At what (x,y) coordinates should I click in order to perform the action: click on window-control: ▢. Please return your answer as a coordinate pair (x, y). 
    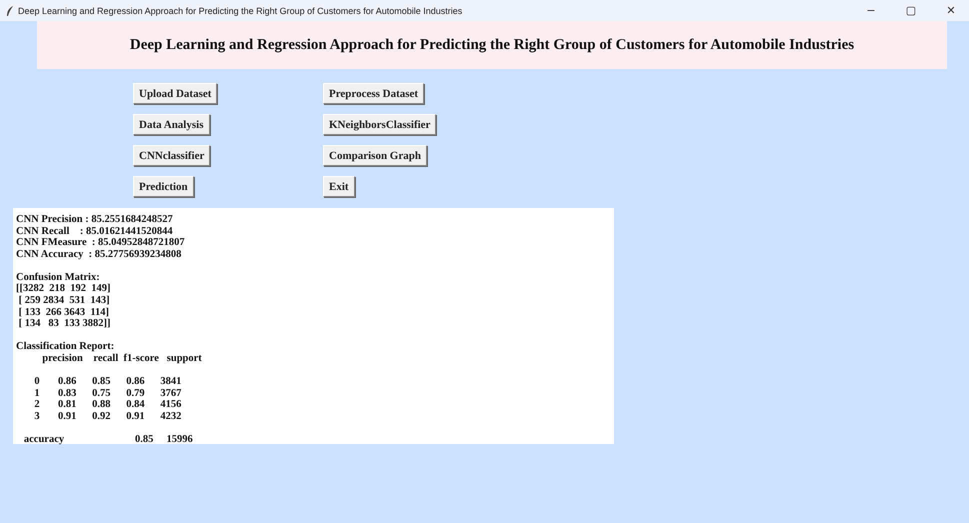
    Looking at the image, I should click on (911, 10).